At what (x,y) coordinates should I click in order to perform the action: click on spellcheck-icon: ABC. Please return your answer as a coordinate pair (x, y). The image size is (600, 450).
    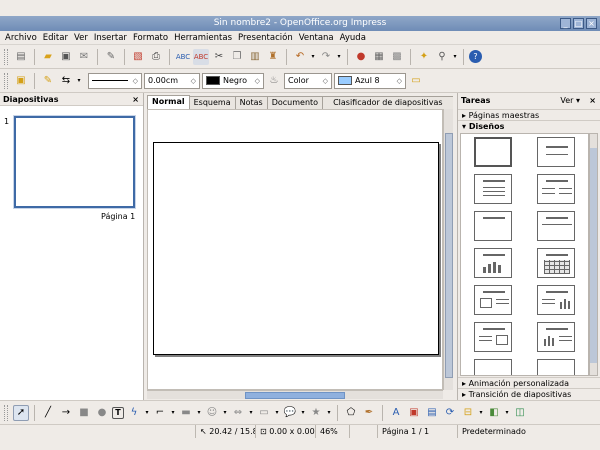
    Looking at the image, I should click on (183, 57).